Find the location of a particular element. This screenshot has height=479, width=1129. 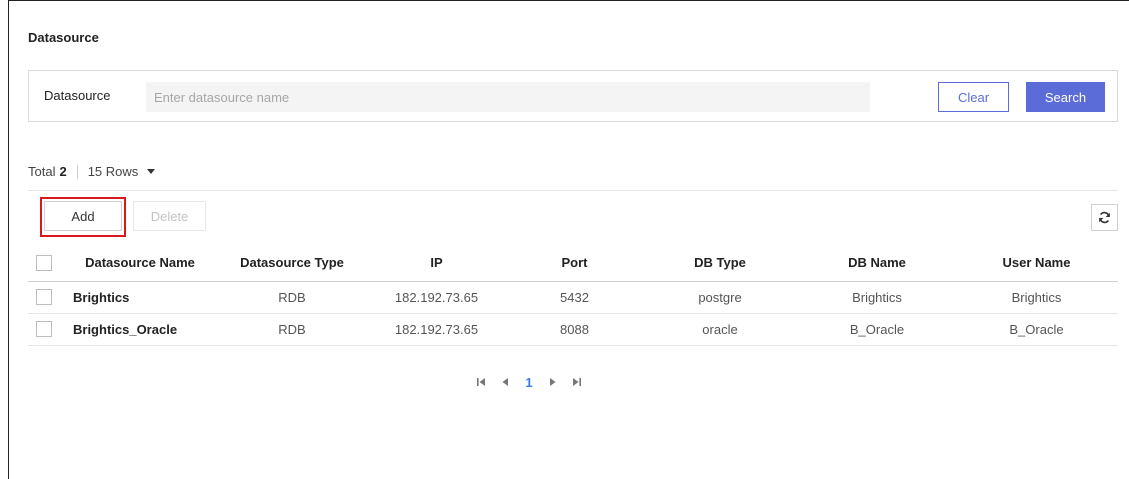

search-label: Datasource is located at coordinates (77, 95).